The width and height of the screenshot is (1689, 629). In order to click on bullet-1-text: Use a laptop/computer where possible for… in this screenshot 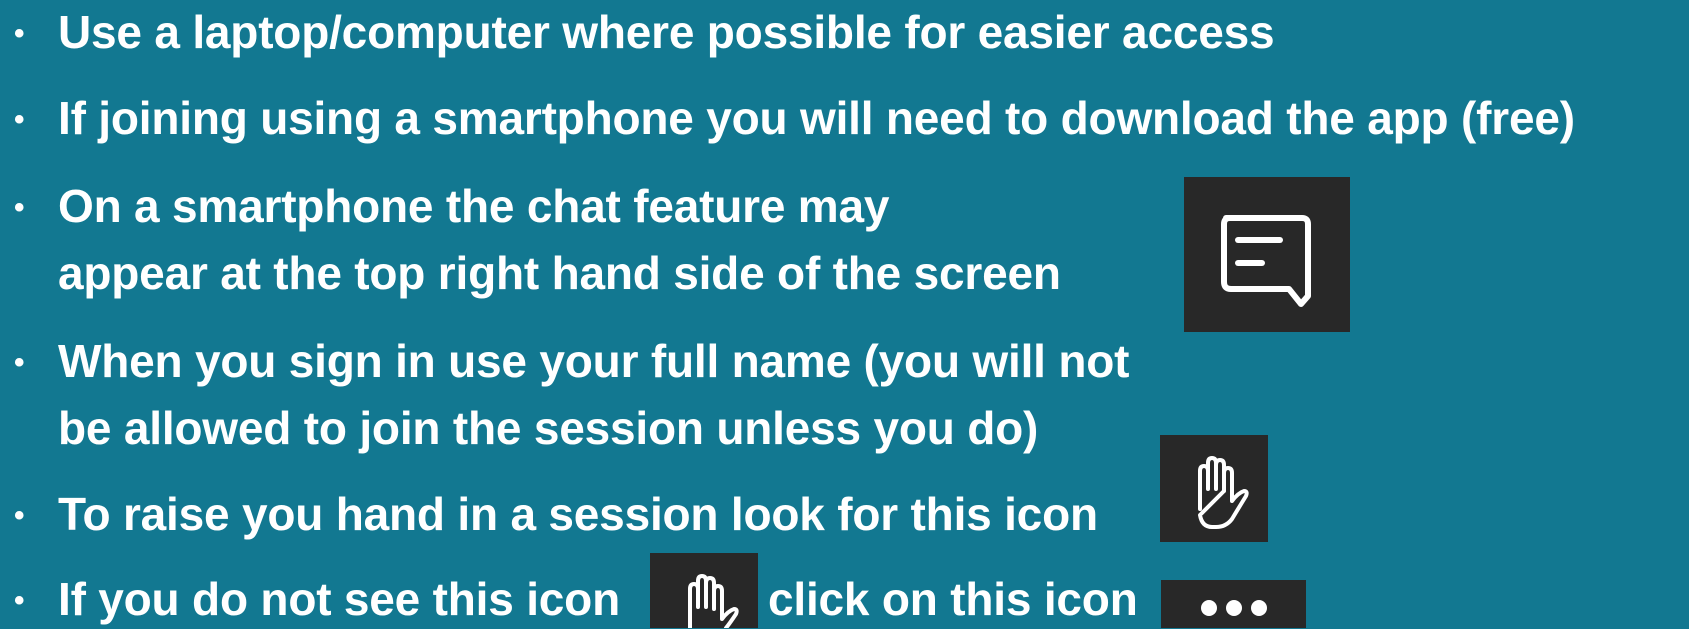, I will do `click(666, 32)`.